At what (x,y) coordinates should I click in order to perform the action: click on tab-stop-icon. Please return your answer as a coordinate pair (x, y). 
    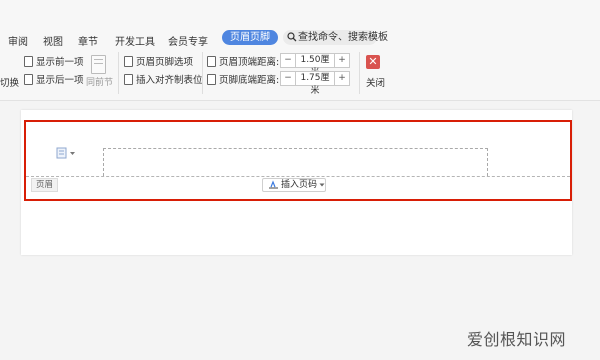
    Looking at the image, I should click on (128, 79).